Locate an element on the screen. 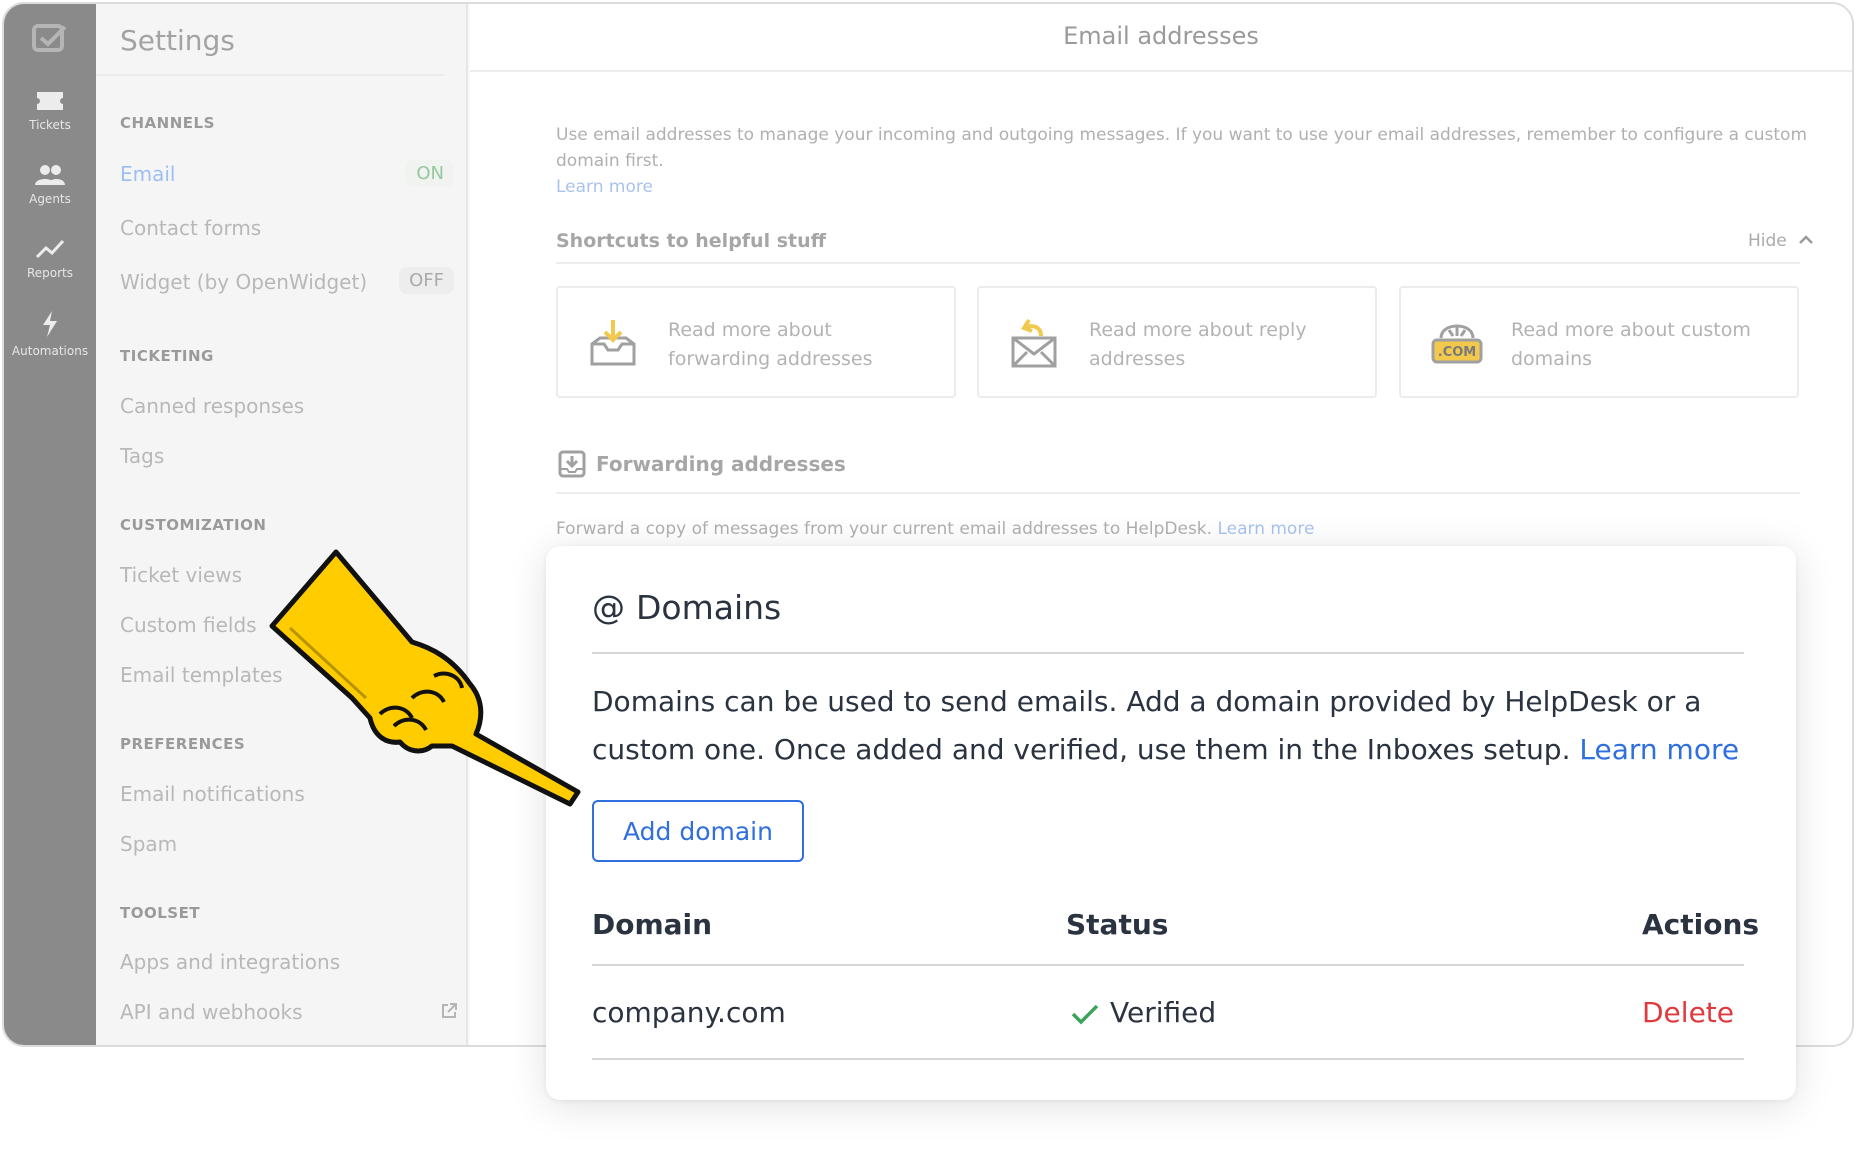 Image resolution: width=1856 pixels, height=1156 pixels. nav-rail: Tickets Agents Reports Automations is located at coordinates (50, 524).